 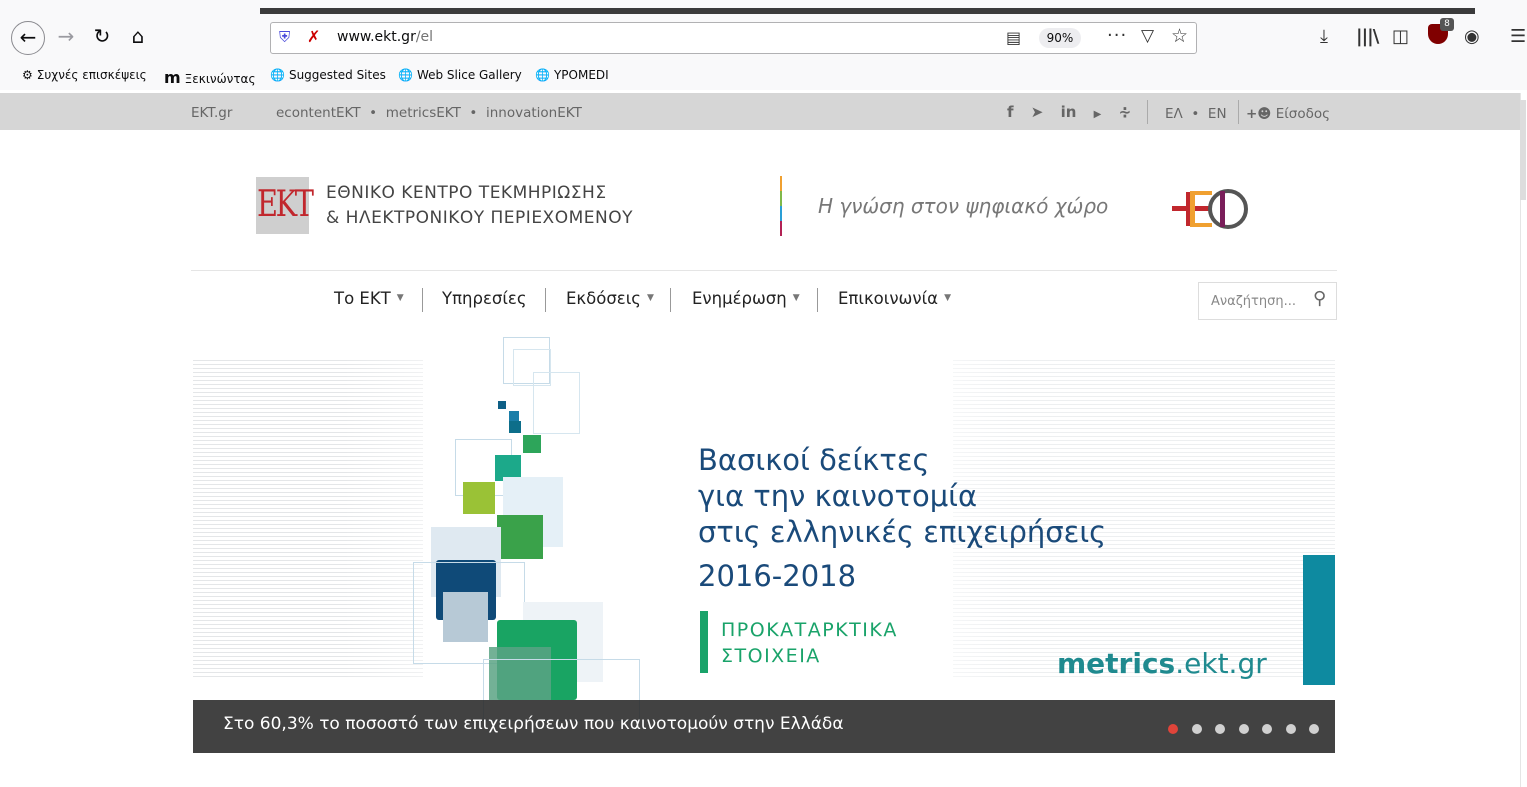 I want to click on social-links: f ➤ in ▶ ∻, so click(x=1075, y=112).